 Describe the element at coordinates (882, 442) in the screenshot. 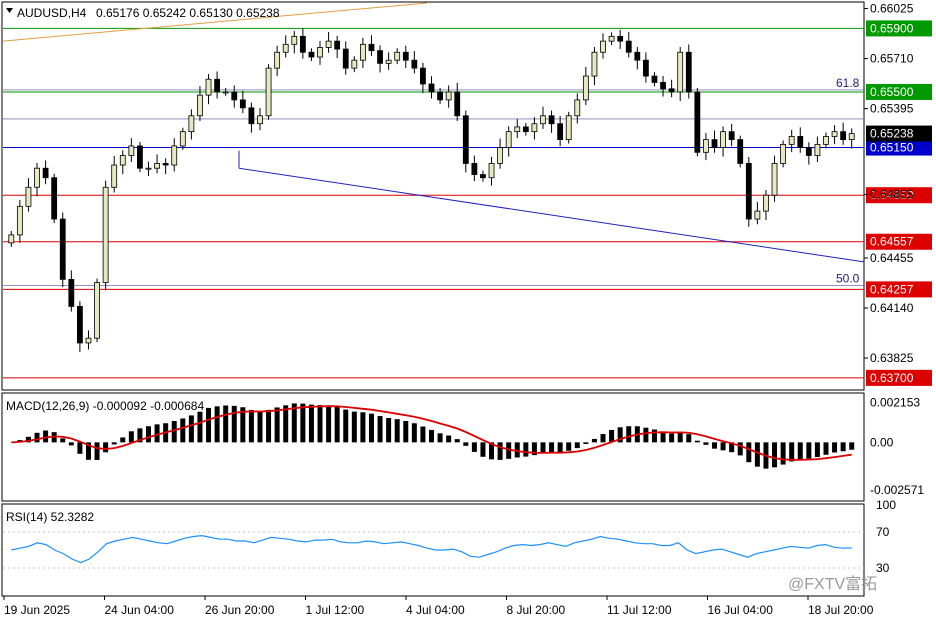

I see `macd-axis-label: 0.00` at that location.